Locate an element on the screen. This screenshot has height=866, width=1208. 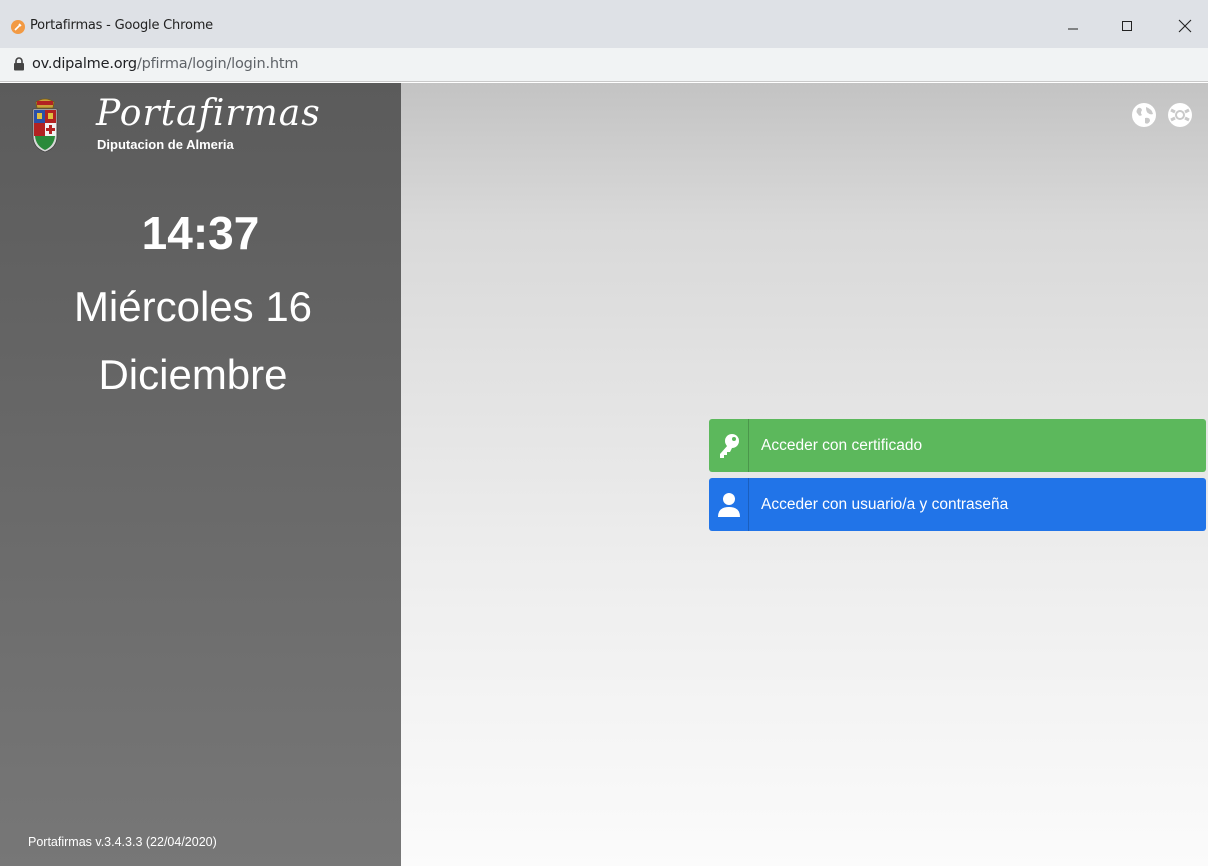
help-lifebuoy-icon is located at coordinates (1180, 115).